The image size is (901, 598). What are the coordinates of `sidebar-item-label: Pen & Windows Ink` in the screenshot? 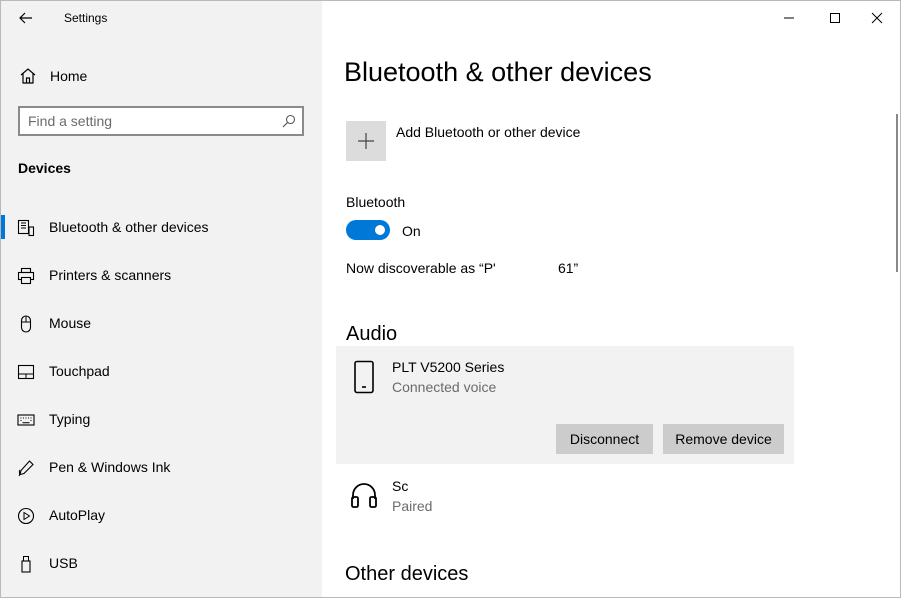 It's located at (110, 467).